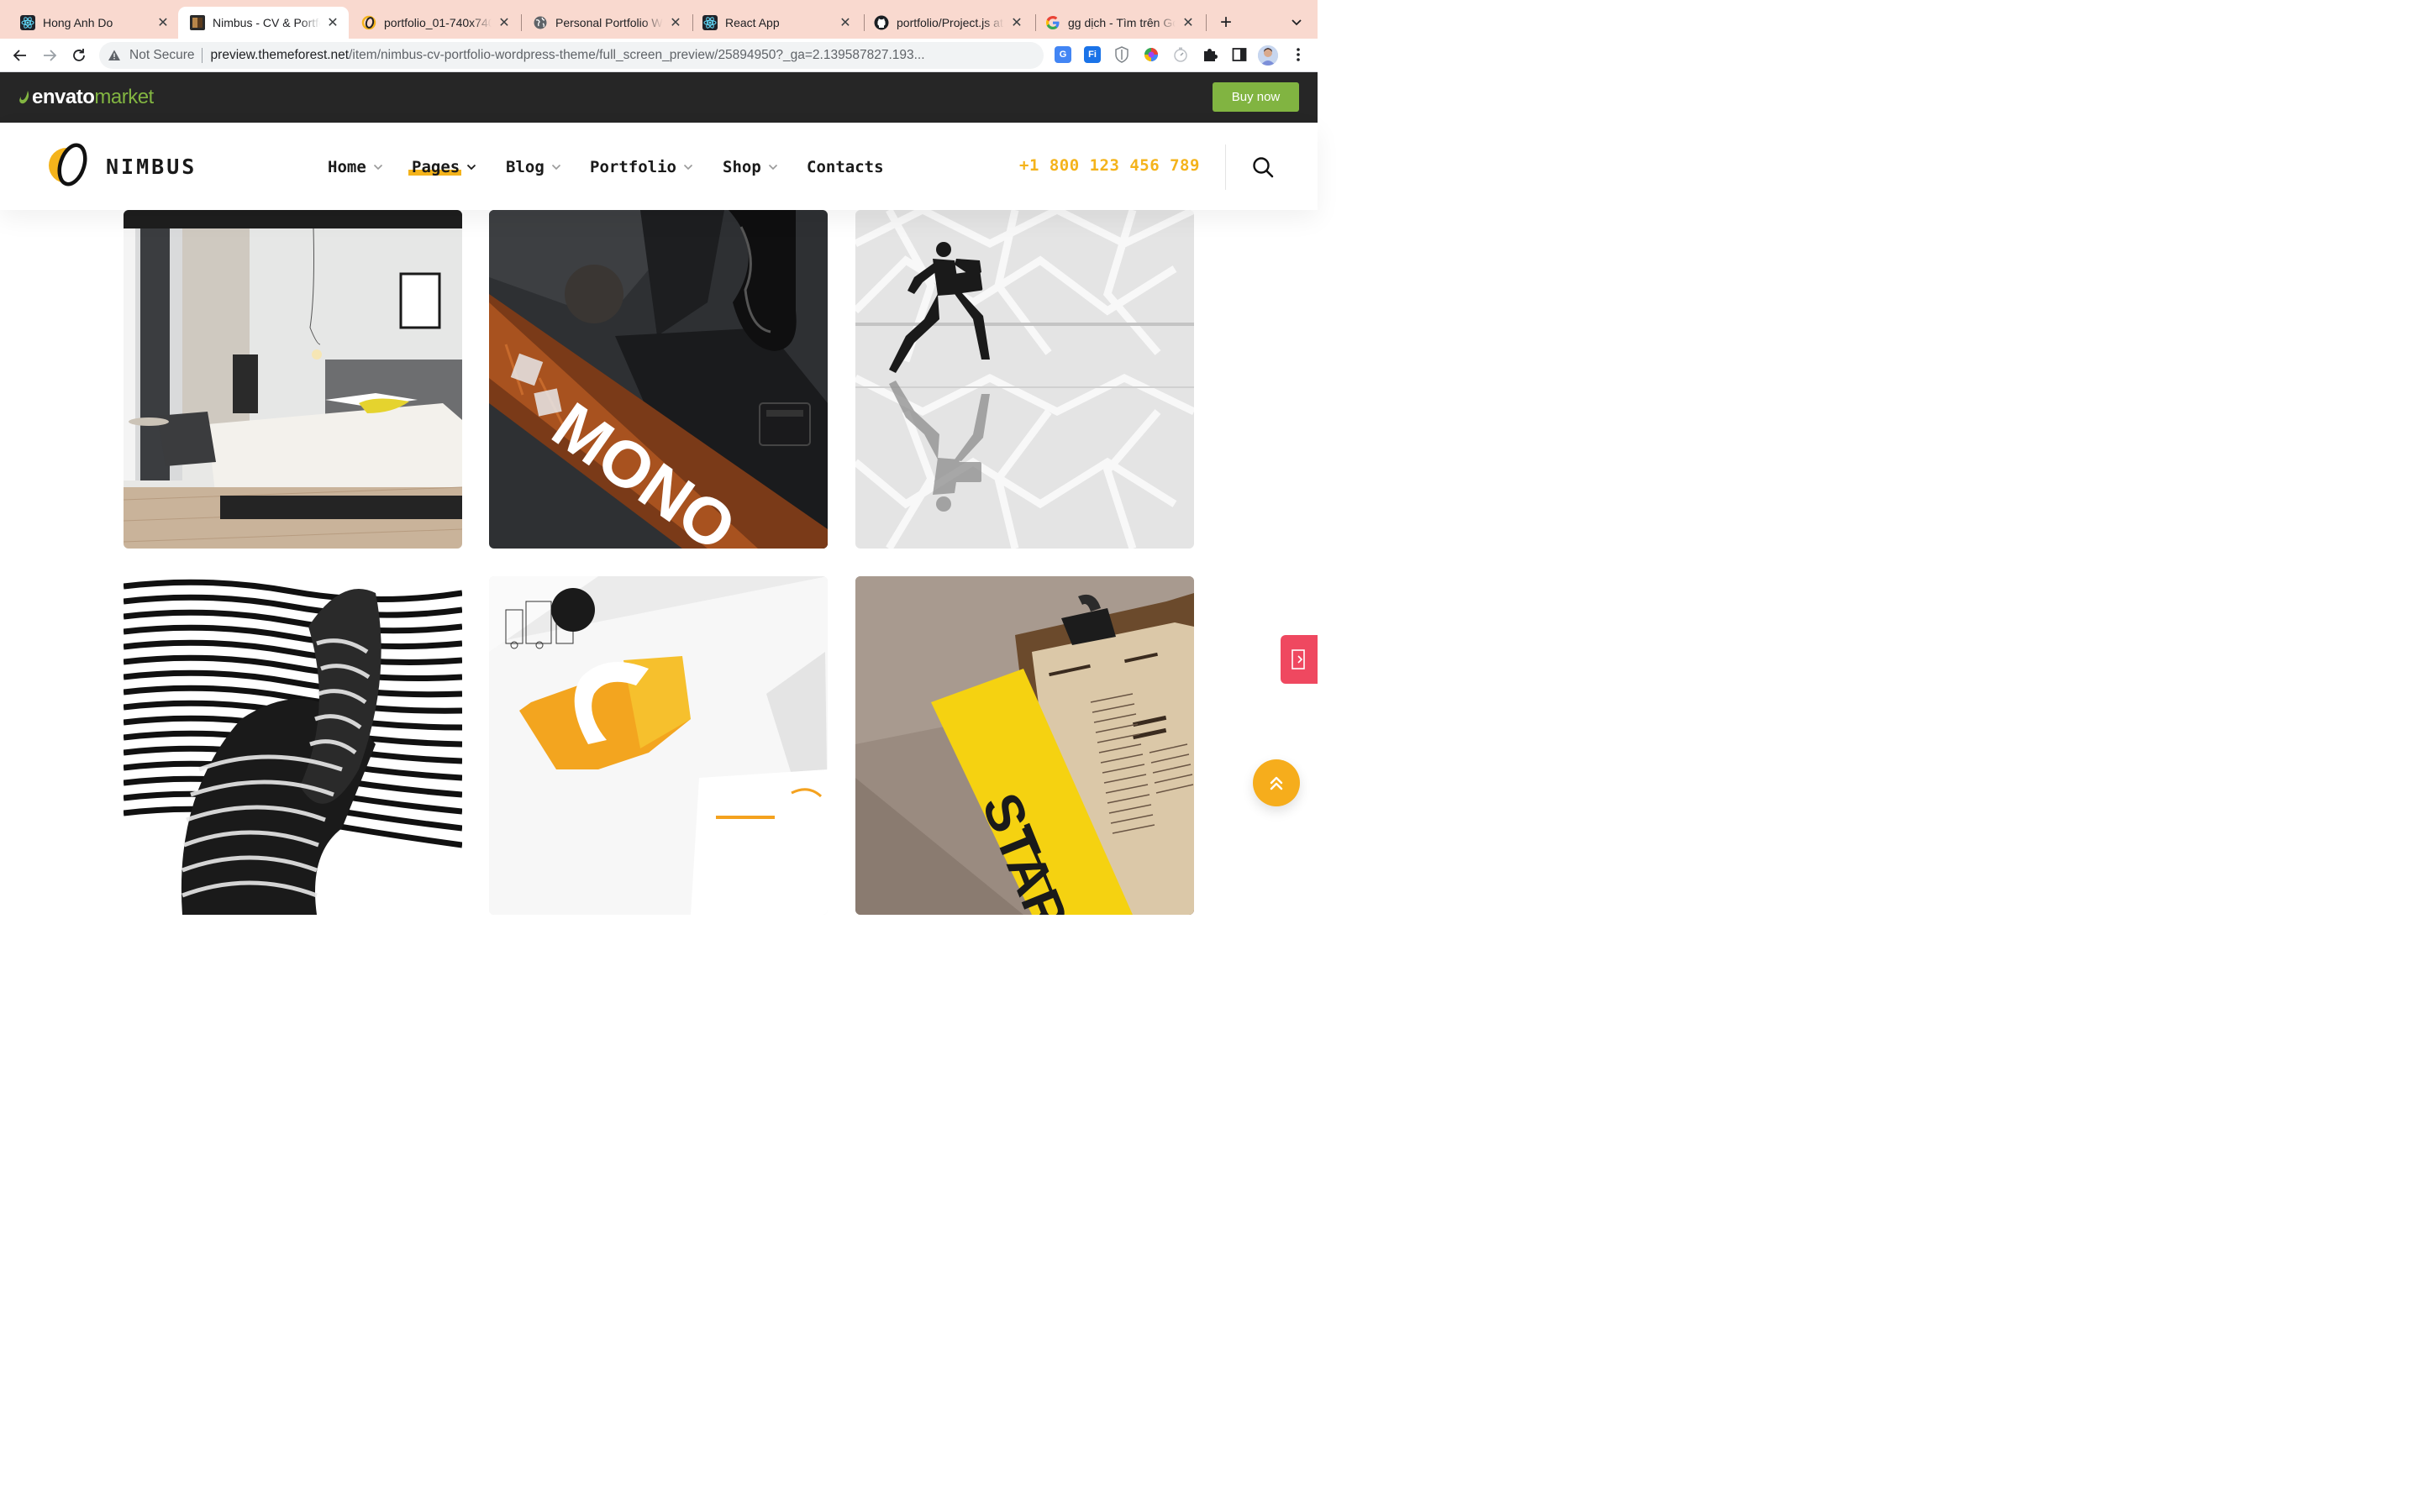 This screenshot has width=2420, height=1512. Describe the element at coordinates (20, 55) in the screenshot. I see `back-icon` at that location.